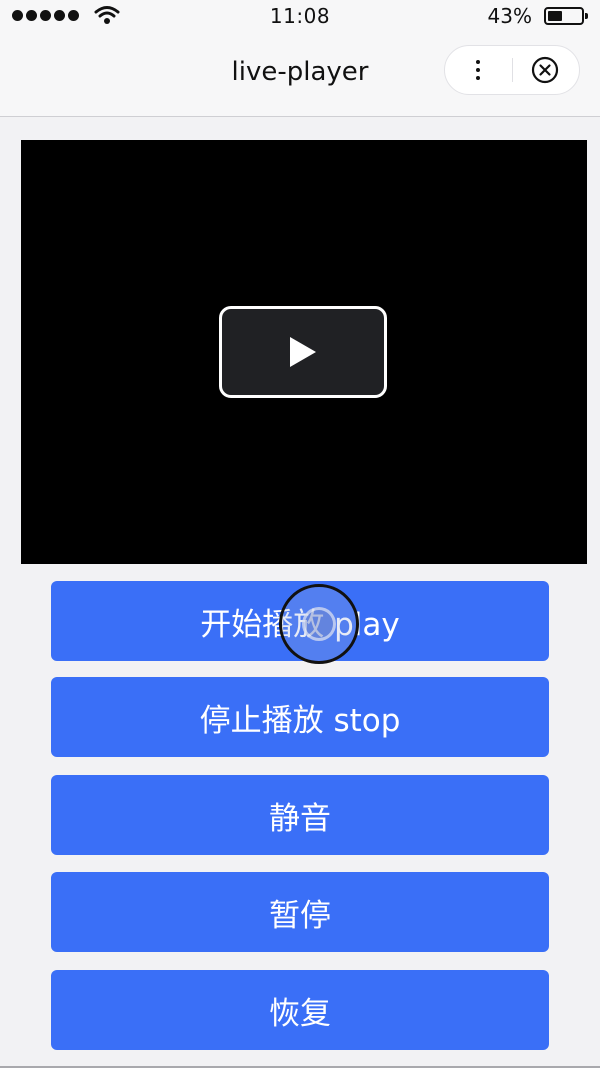  I want to click on menu-capsule, so click(512, 70).